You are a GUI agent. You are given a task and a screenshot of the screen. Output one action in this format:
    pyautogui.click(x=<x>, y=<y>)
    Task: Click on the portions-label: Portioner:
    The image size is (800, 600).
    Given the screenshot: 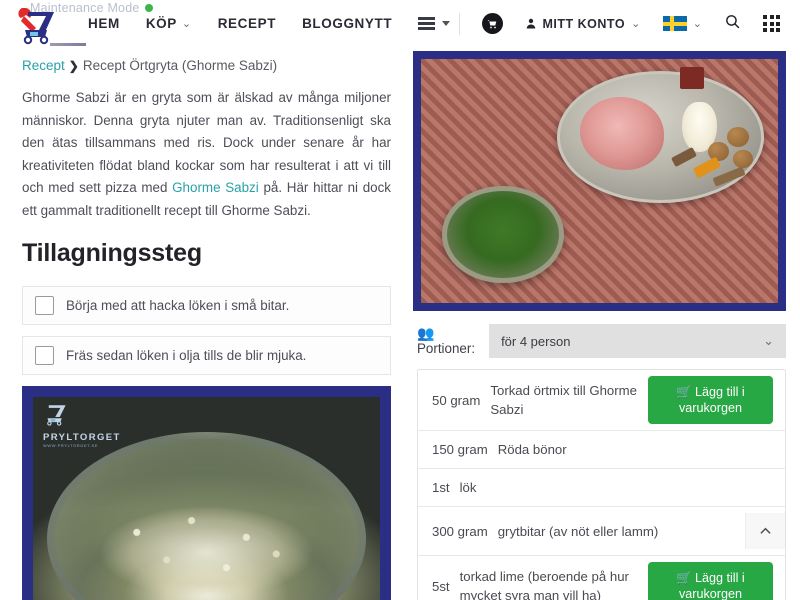 What is the action you would take?
    pyautogui.click(x=446, y=348)
    